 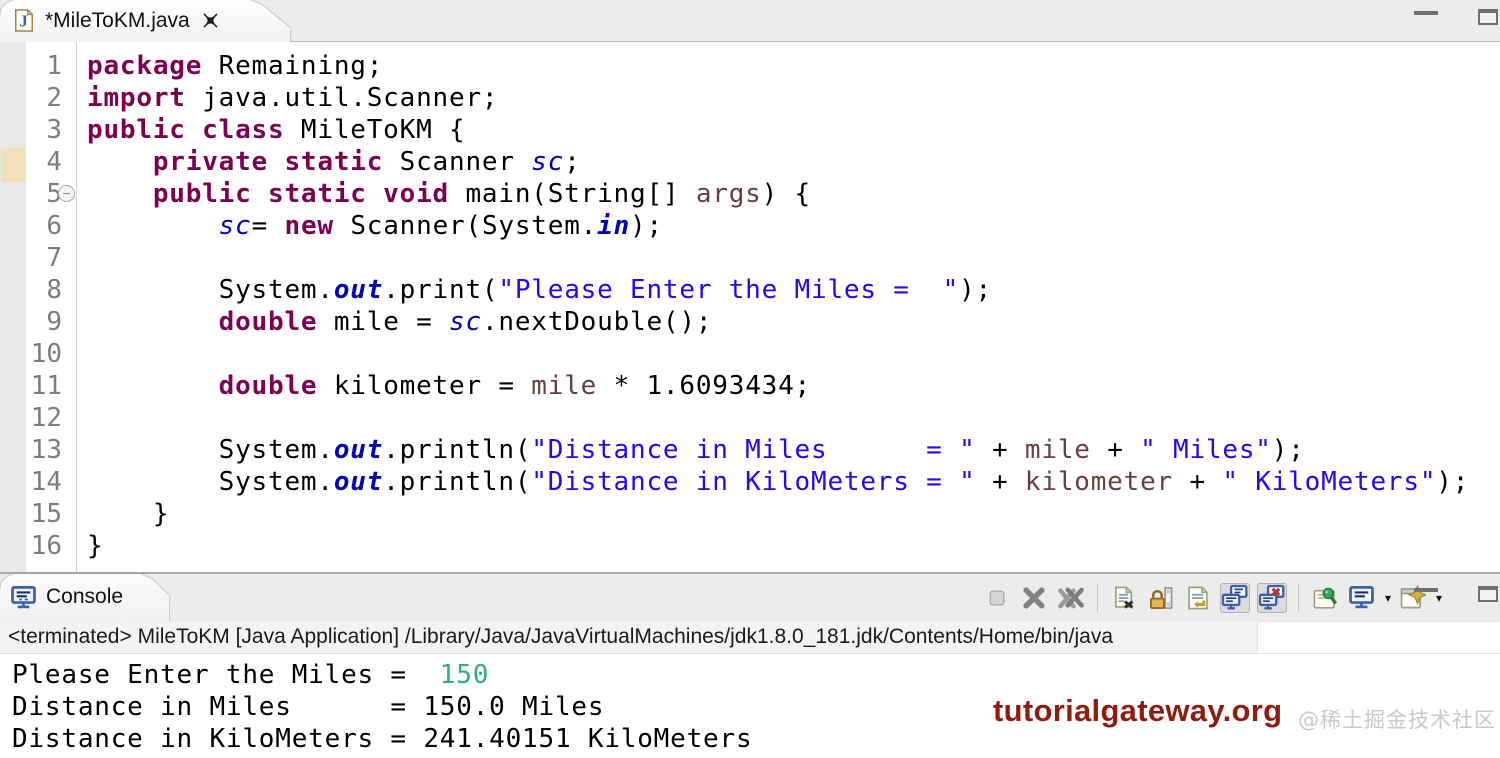 What do you see at coordinates (46, 514) in the screenshot?
I see `line-number: 15` at bounding box center [46, 514].